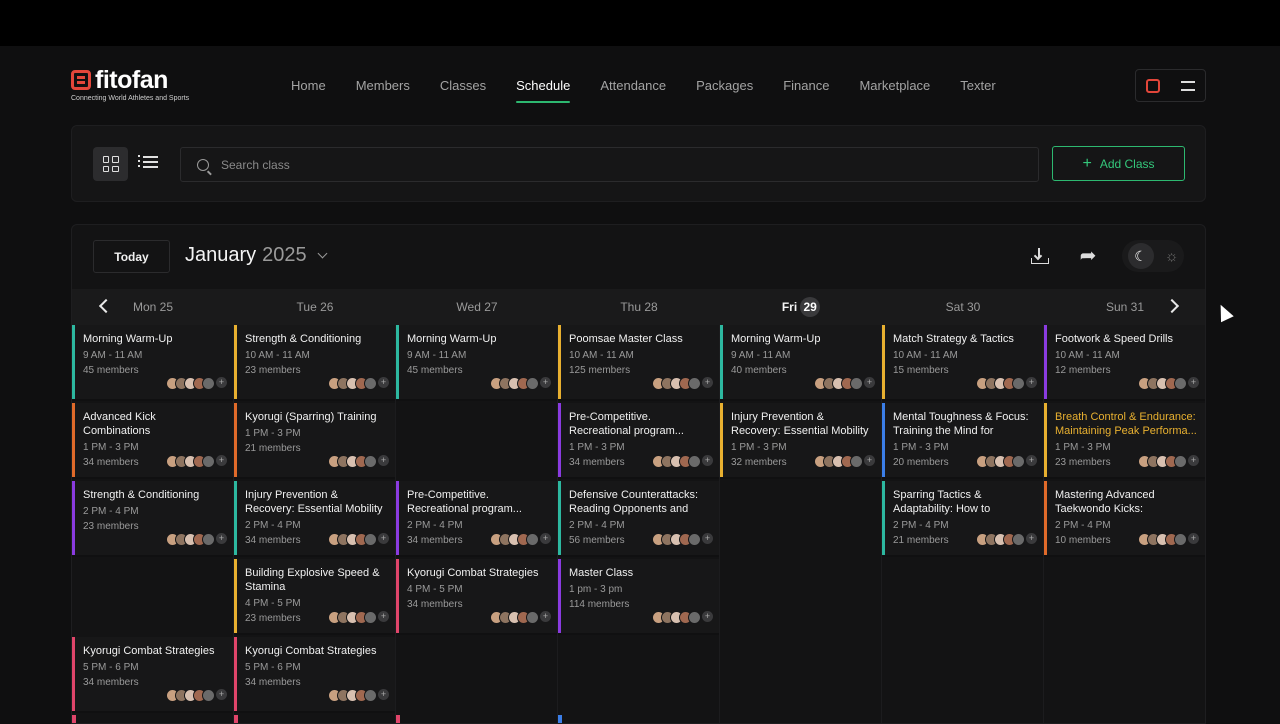 This screenshot has height=724, width=1280. What do you see at coordinates (131, 256) in the screenshot?
I see `today-button: Today` at bounding box center [131, 256].